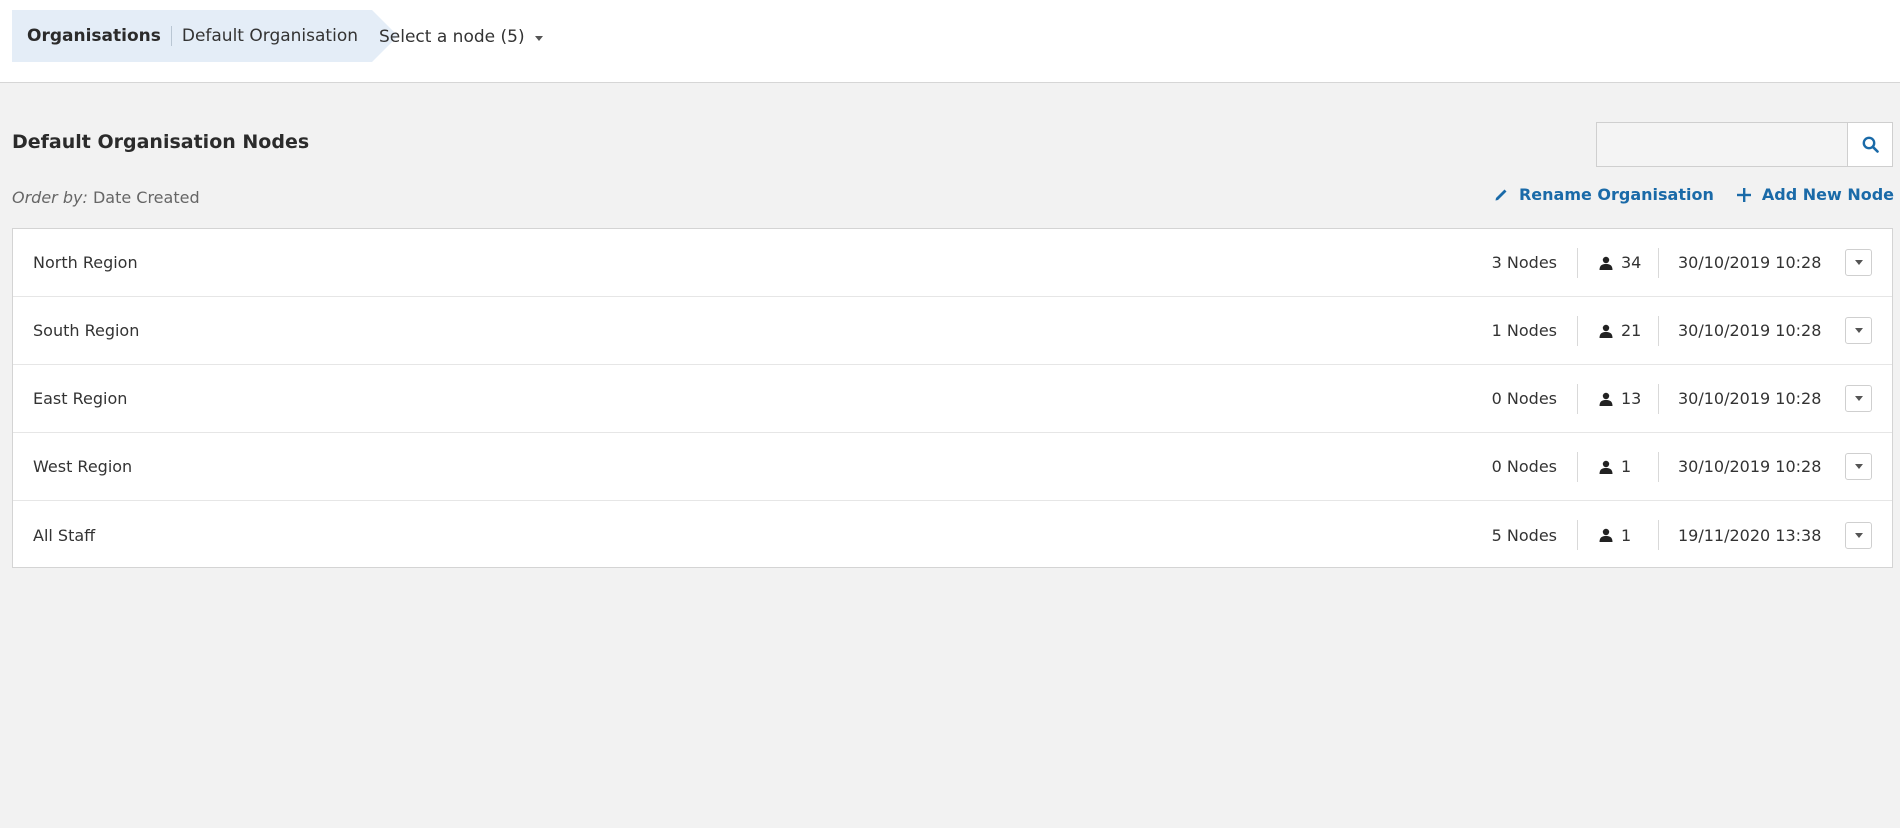 The image size is (1900, 828). What do you see at coordinates (1631, 330) in the screenshot?
I see `node-user-count-value: 21` at bounding box center [1631, 330].